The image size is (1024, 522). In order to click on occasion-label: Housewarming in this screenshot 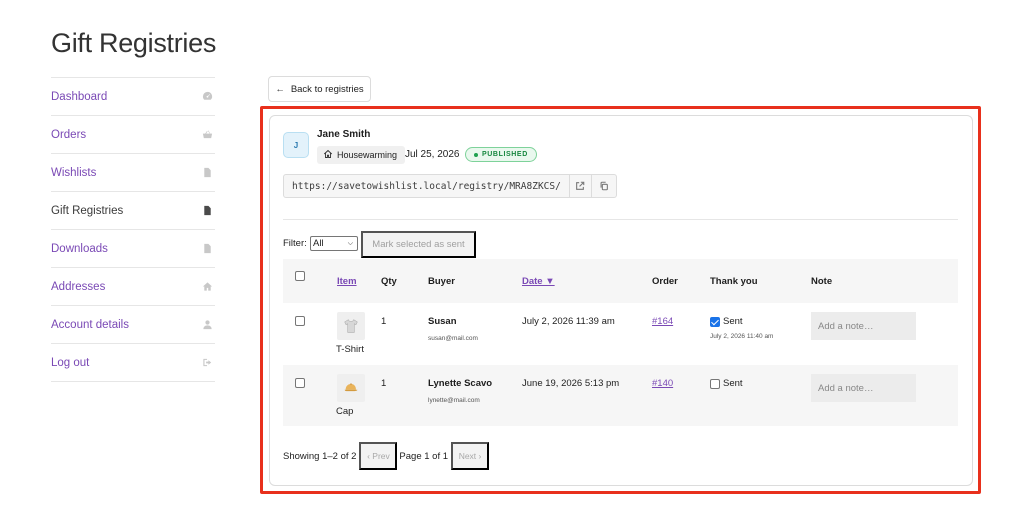, I will do `click(367, 155)`.